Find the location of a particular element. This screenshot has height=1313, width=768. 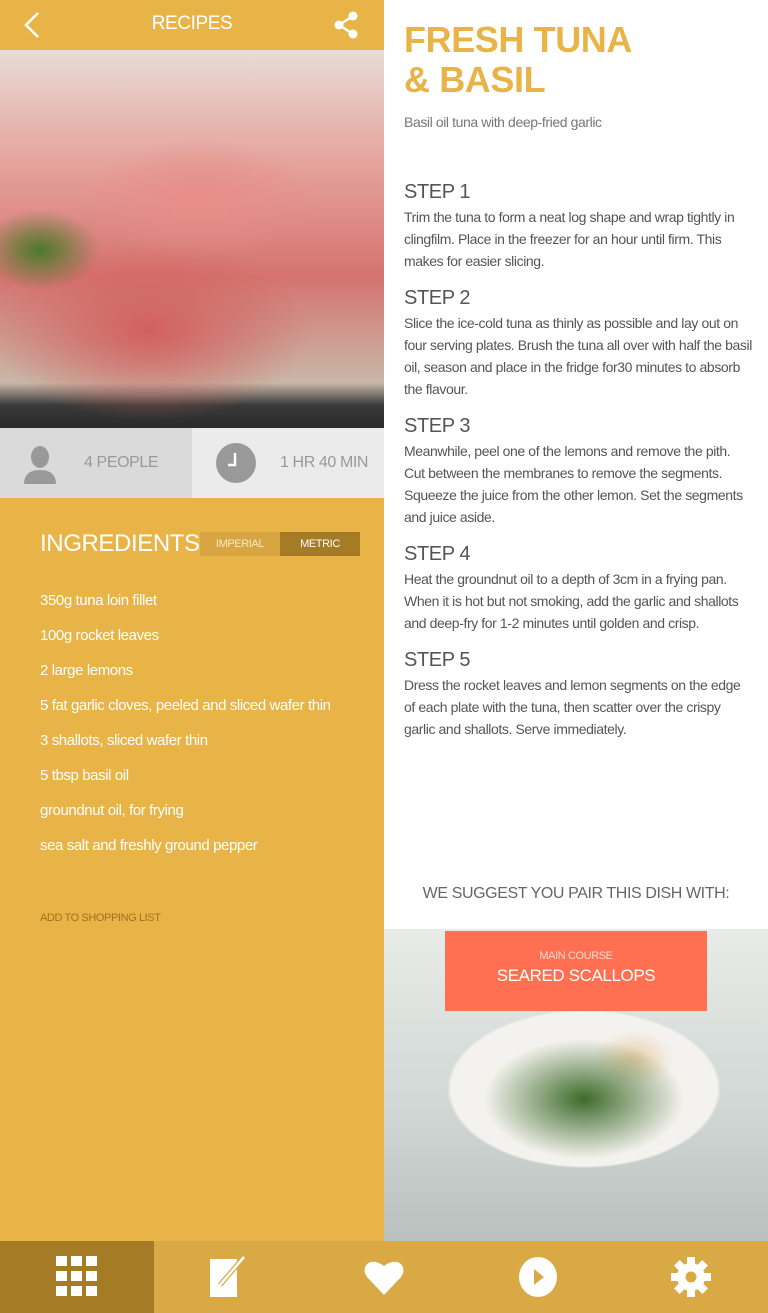

recipe-photo is located at coordinates (192, 239).